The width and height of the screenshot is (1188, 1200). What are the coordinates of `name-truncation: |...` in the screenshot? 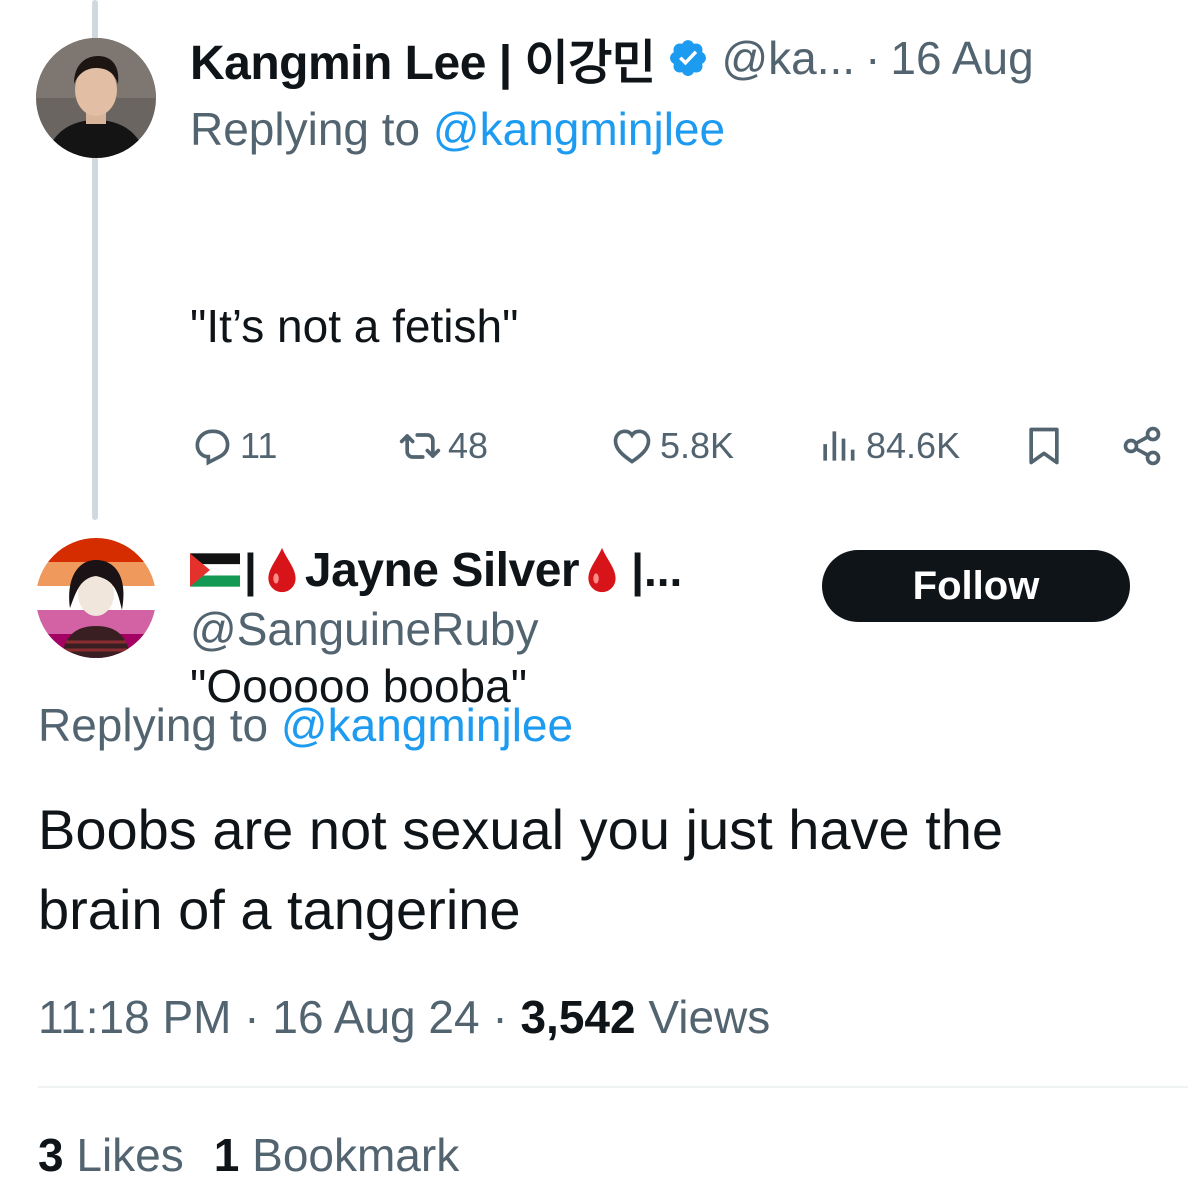 It's located at (657, 570).